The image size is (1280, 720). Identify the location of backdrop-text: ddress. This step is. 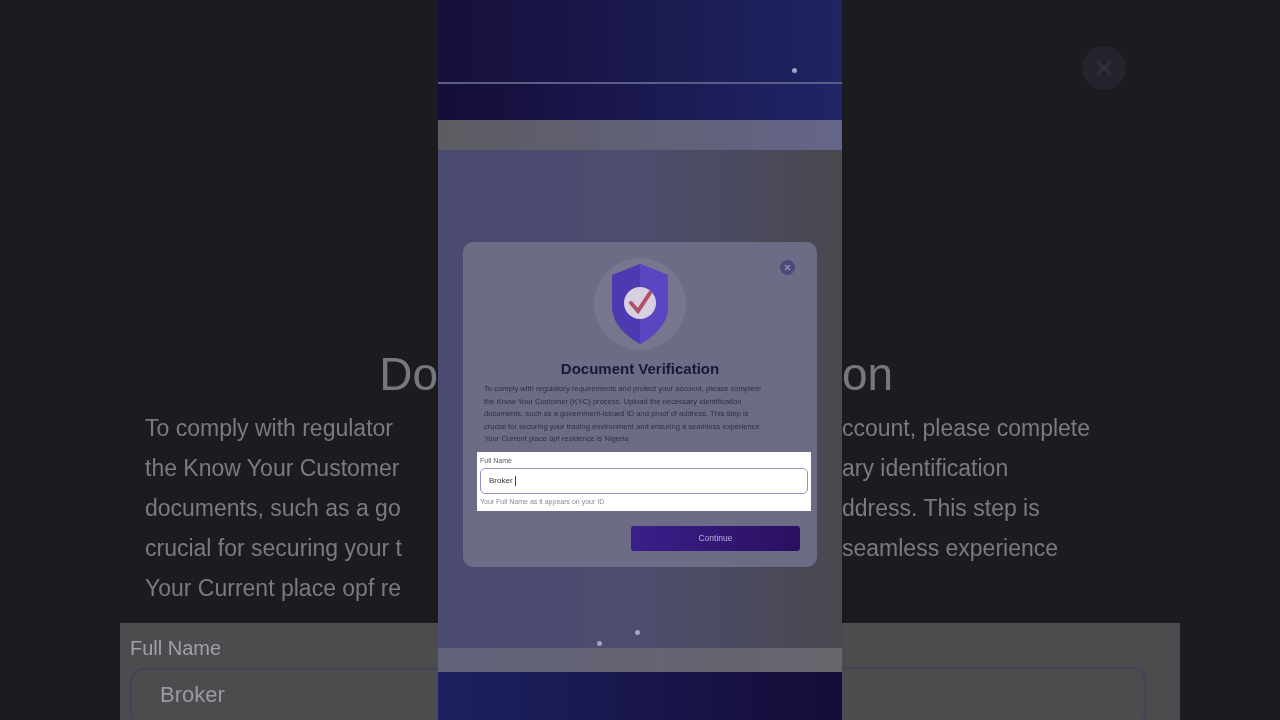
(941, 508).